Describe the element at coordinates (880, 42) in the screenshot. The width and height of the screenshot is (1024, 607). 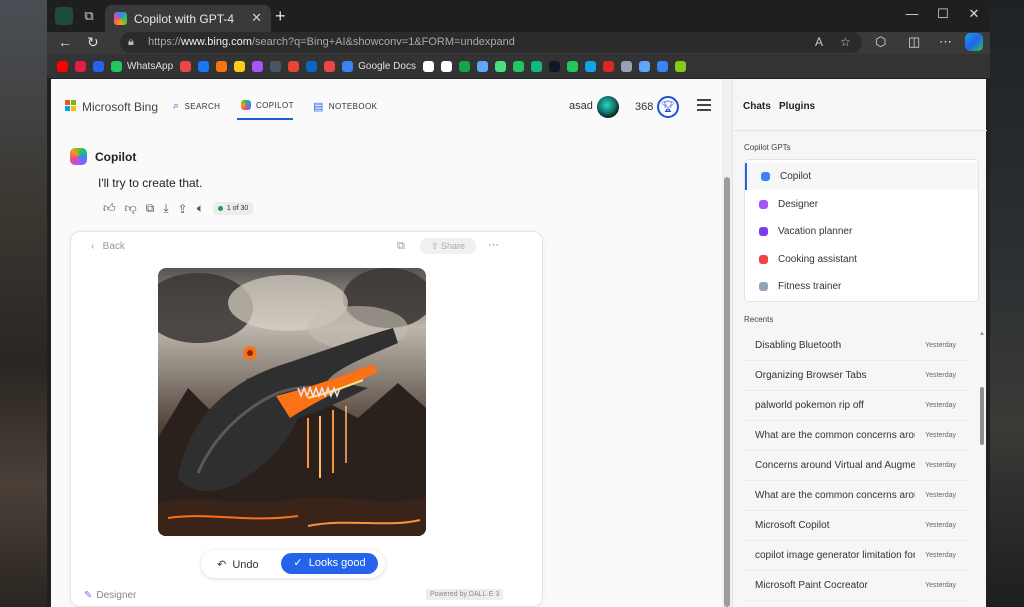
I see `extensions-icon: ⬡` at that location.